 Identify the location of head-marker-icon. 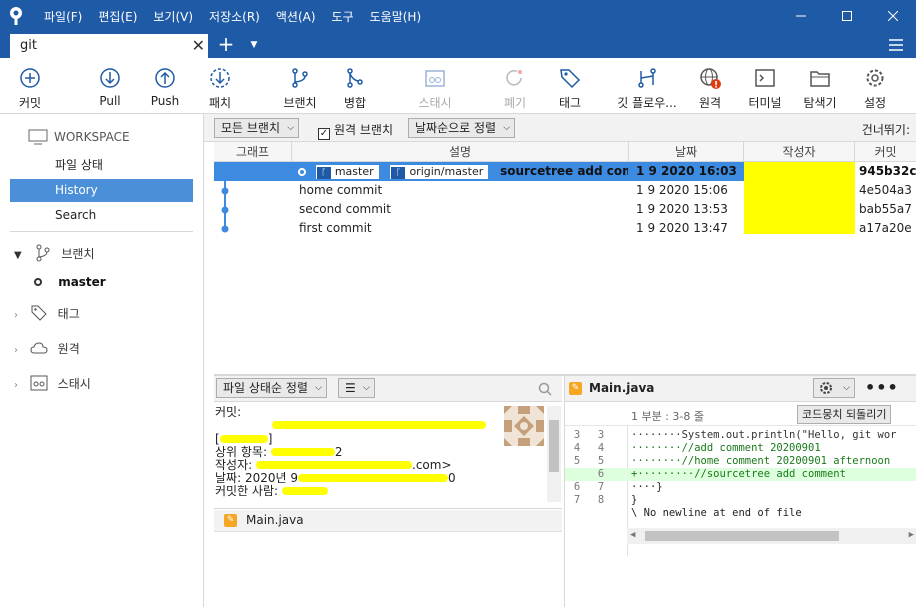
(302, 172).